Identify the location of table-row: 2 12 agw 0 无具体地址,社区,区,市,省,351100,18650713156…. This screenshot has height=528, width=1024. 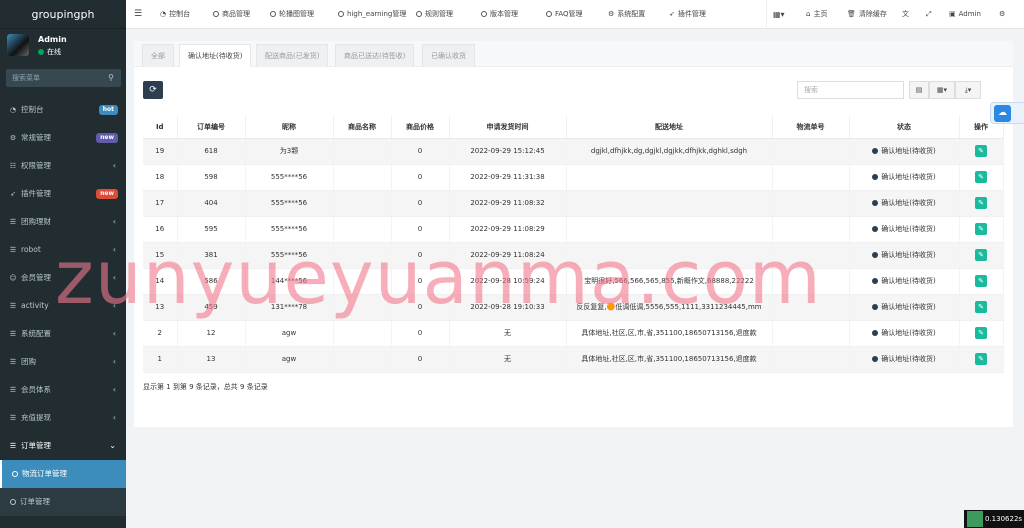
(573, 333).